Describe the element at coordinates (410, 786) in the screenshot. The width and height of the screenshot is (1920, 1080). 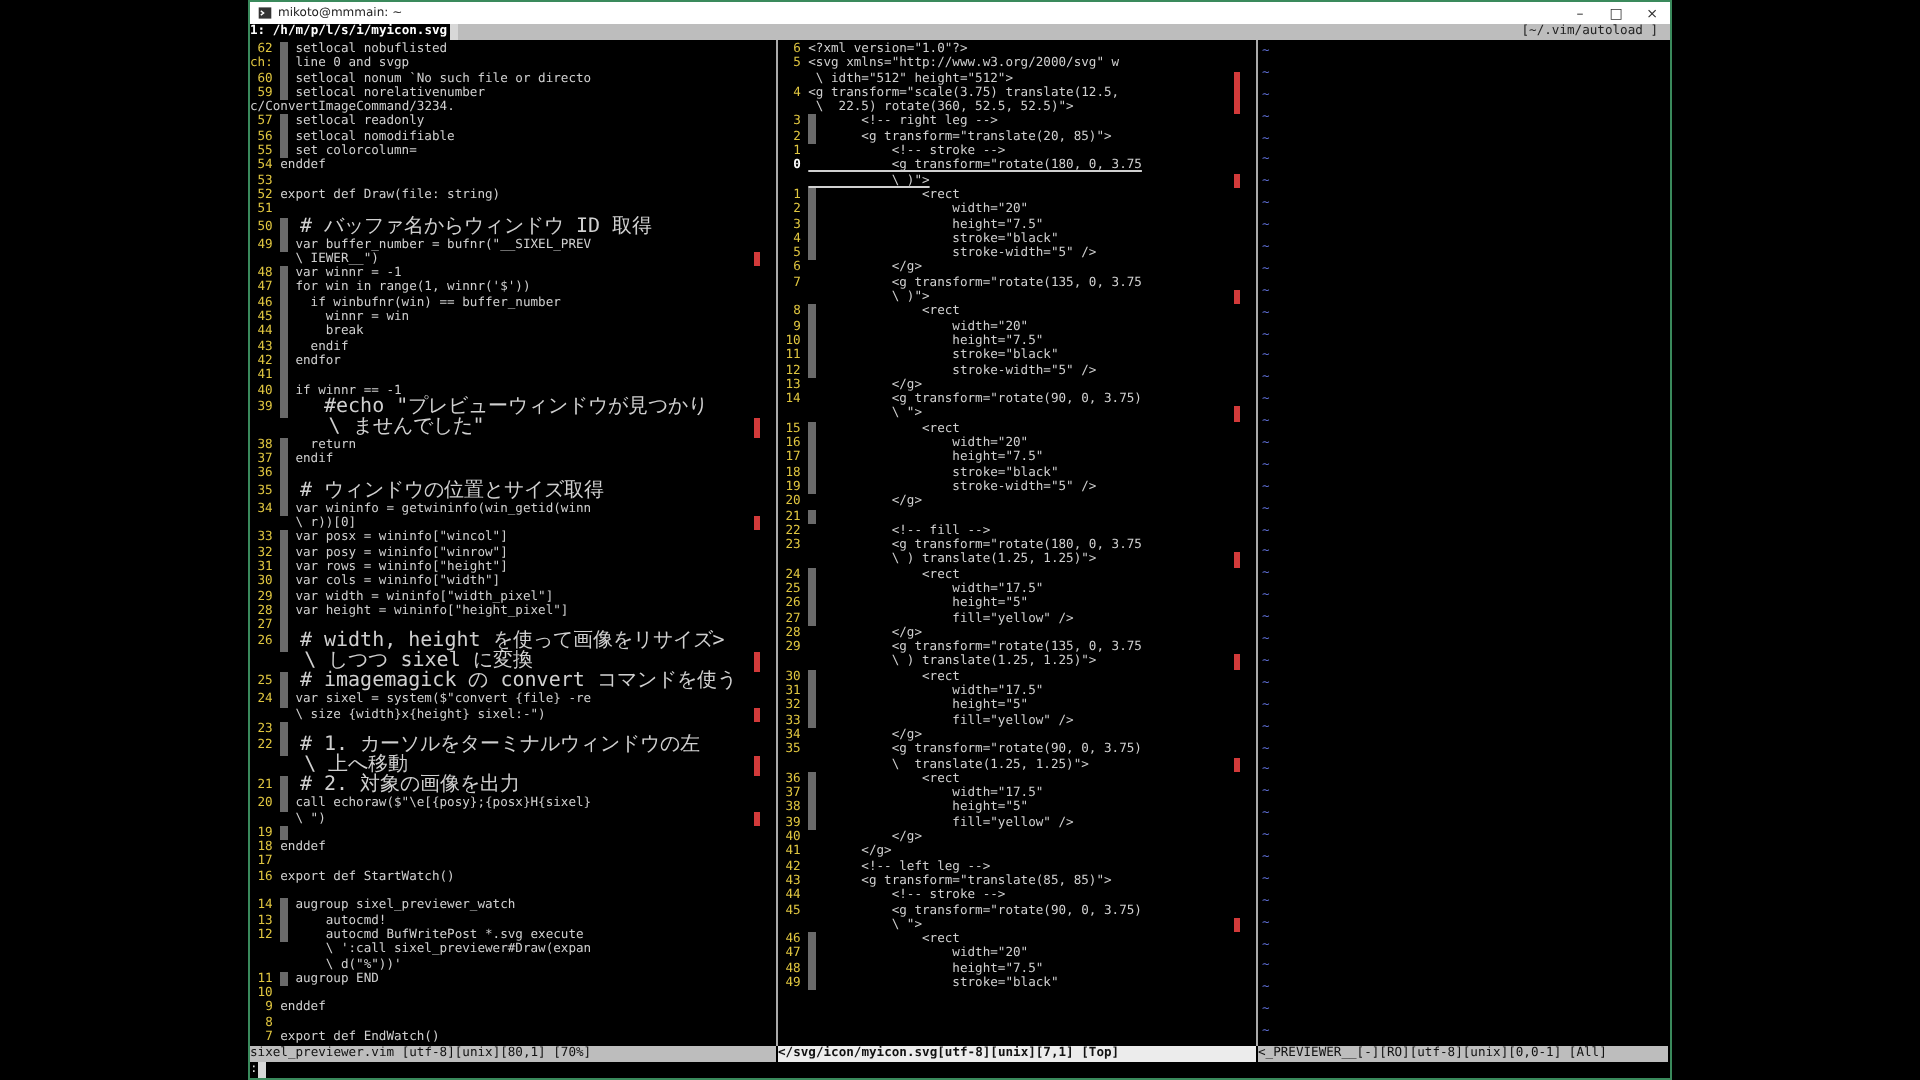
I see `code-line: # 2. 対象の画像を出力` at that location.